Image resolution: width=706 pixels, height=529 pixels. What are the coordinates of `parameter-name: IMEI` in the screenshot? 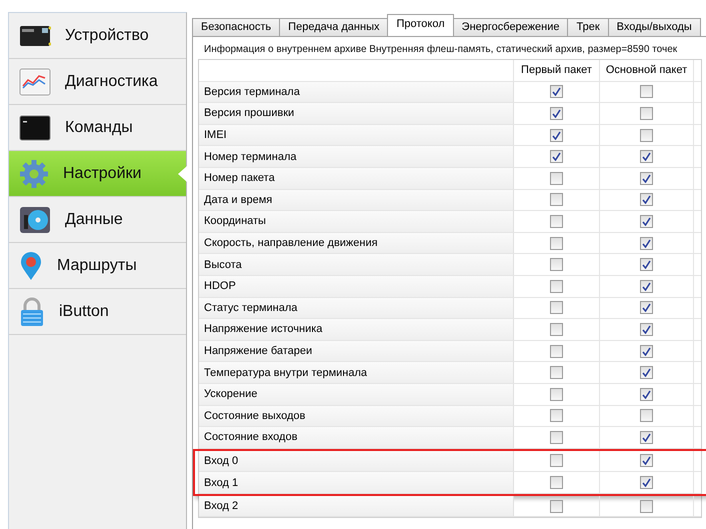 It's located at (356, 135).